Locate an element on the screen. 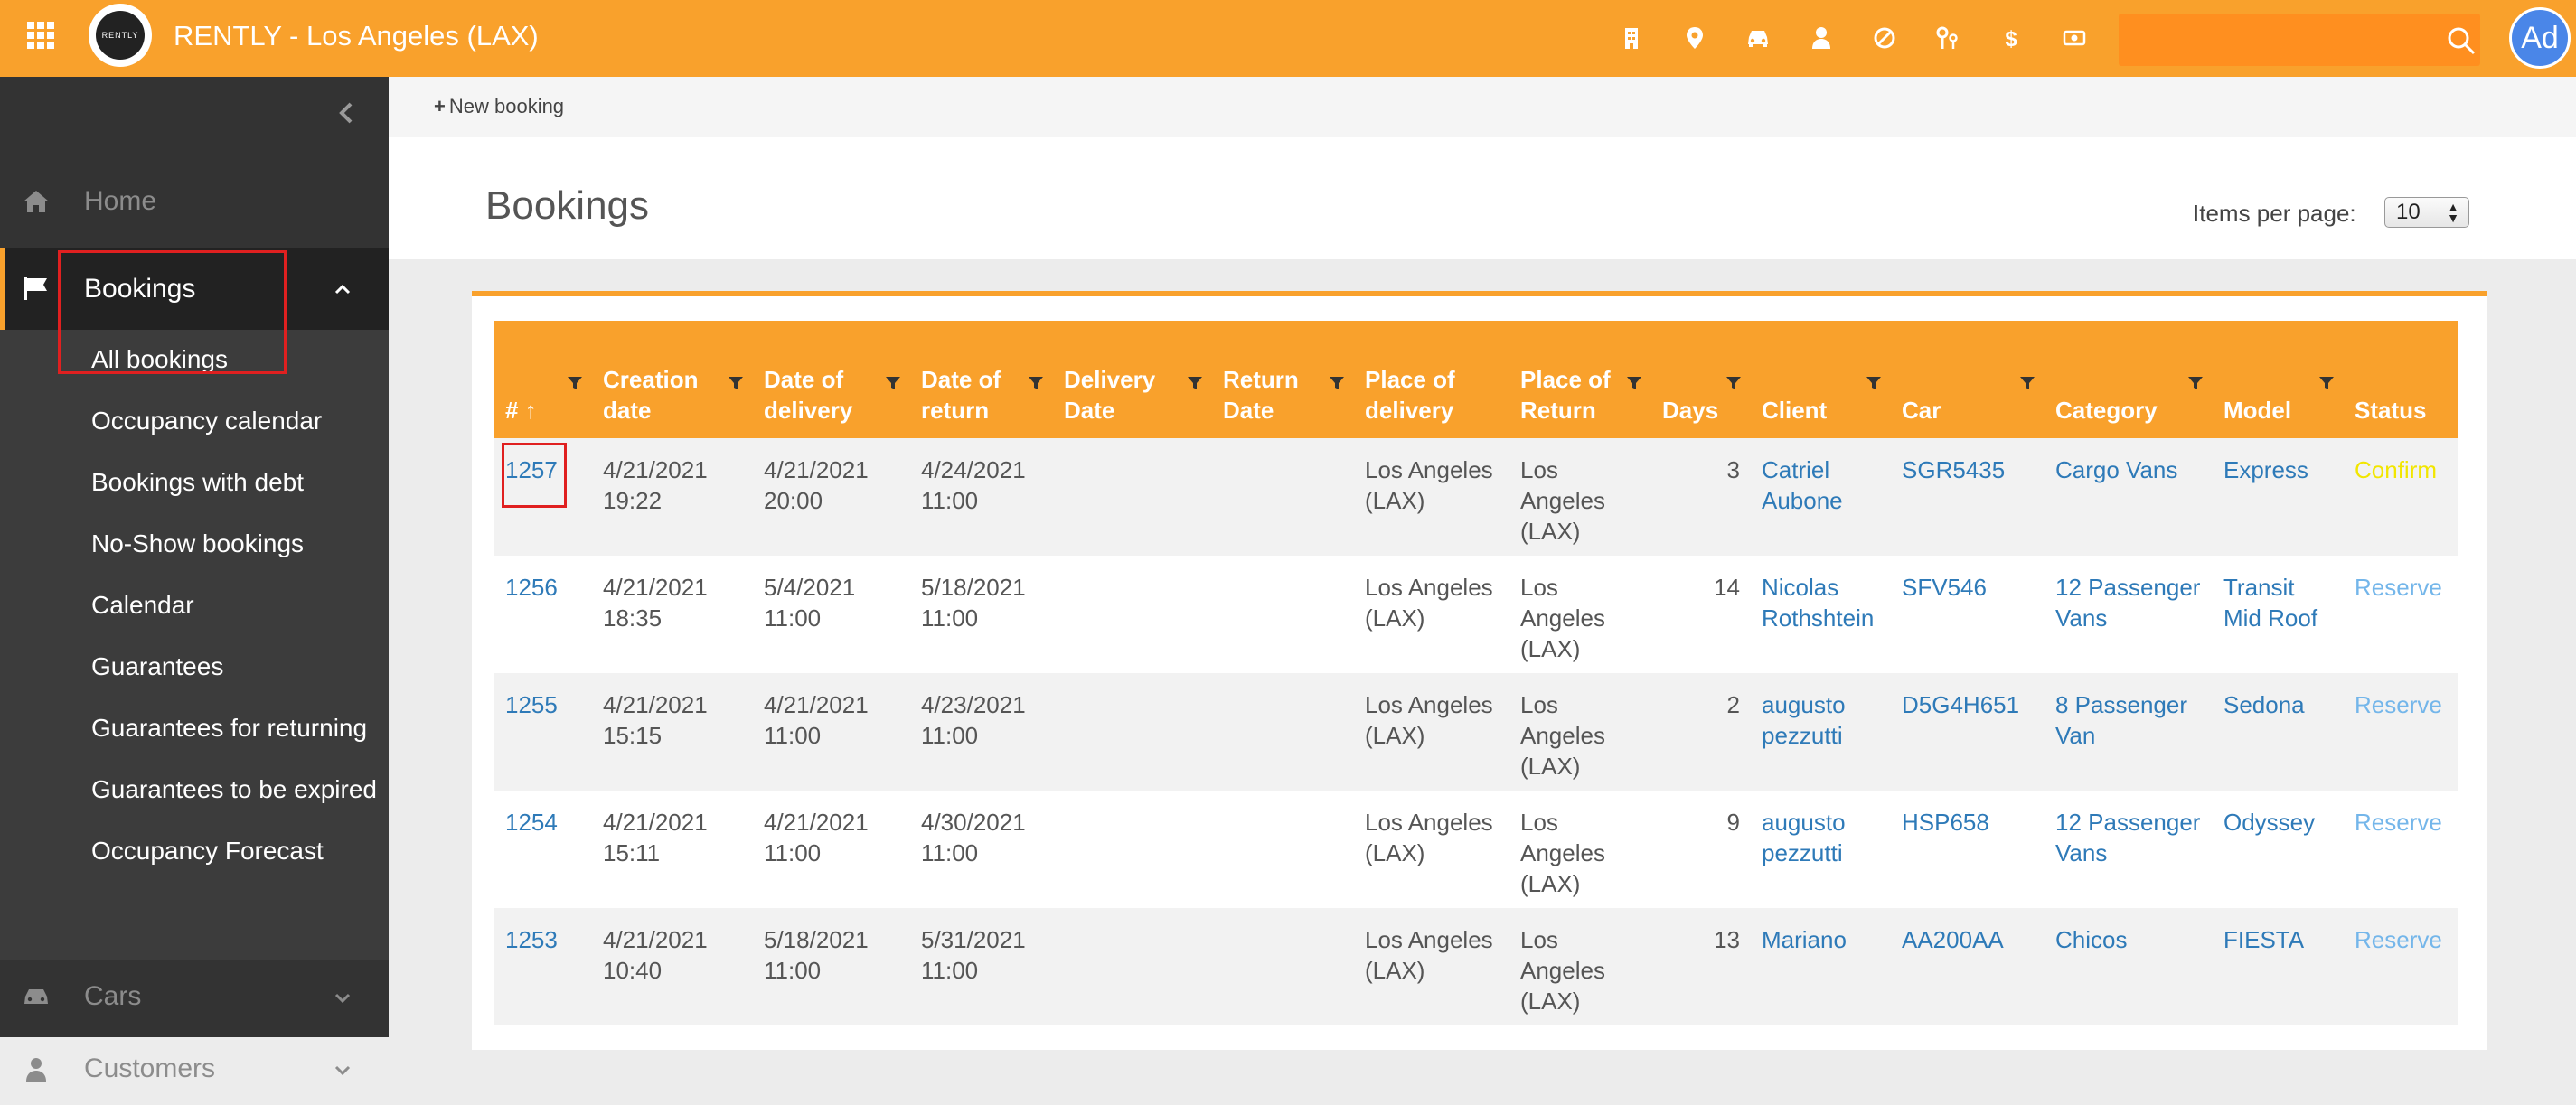 This screenshot has height=1105, width=2576. select-arrows-icon: ▲ ▼ is located at coordinates (2453, 213).